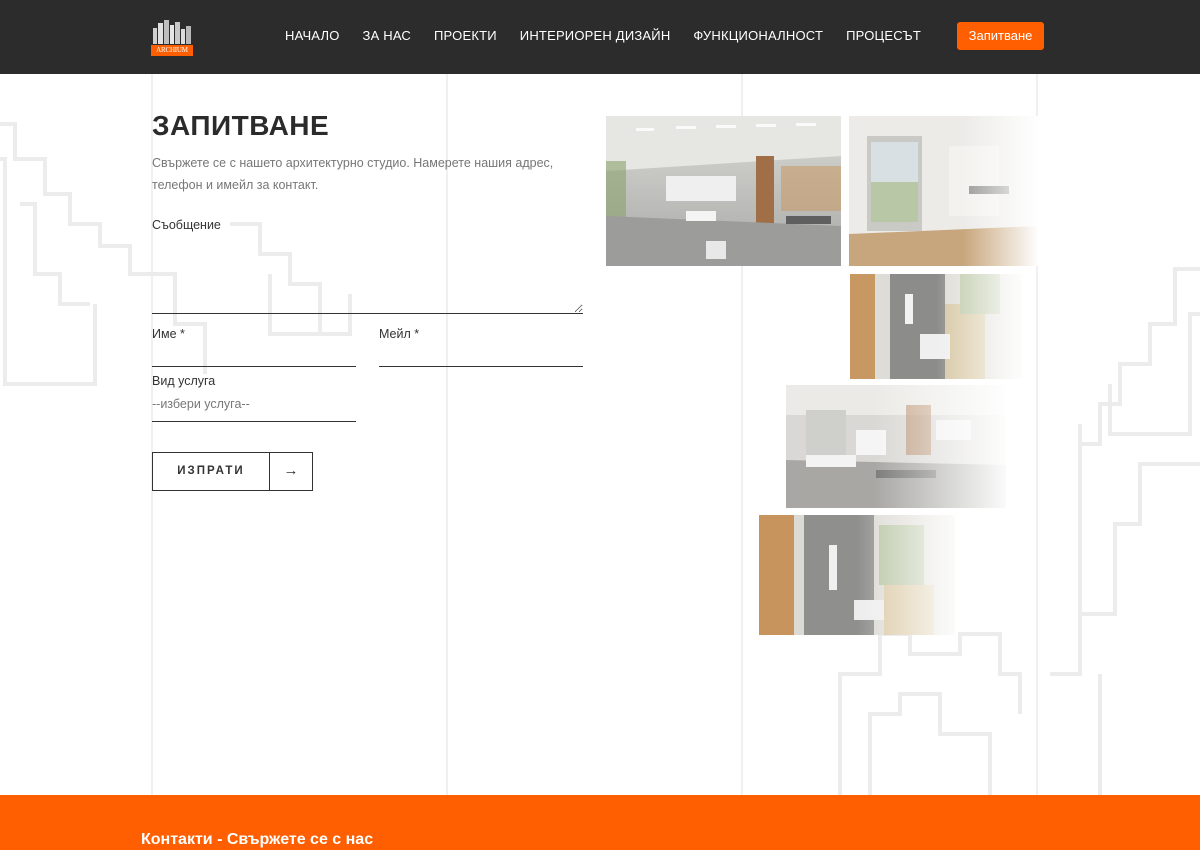 The width and height of the screenshot is (1200, 850). What do you see at coordinates (172, 50) in the screenshot?
I see `logo-text: ARCHIUM` at bounding box center [172, 50].